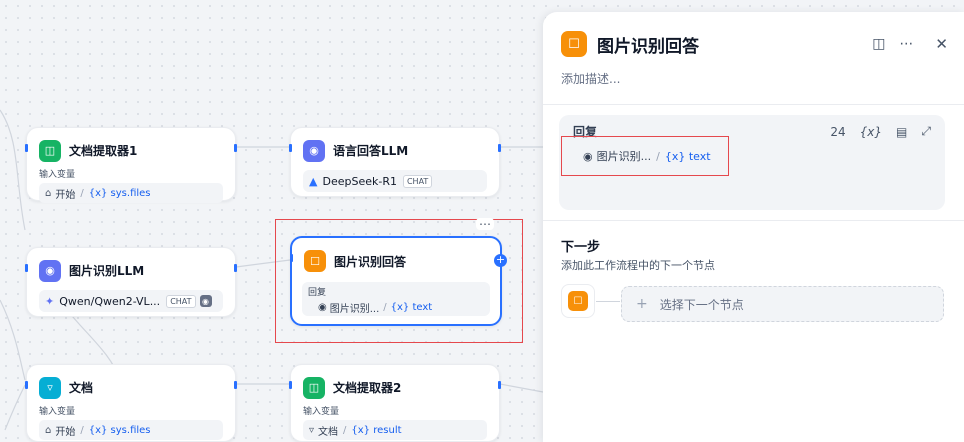  What do you see at coordinates (131, 165) in the screenshot?
I see `node-doc-extractor-1: ◫ 文档提取器1 输入变量 ⌂ 开始 / {x} sys.files` at bounding box center [131, 165].